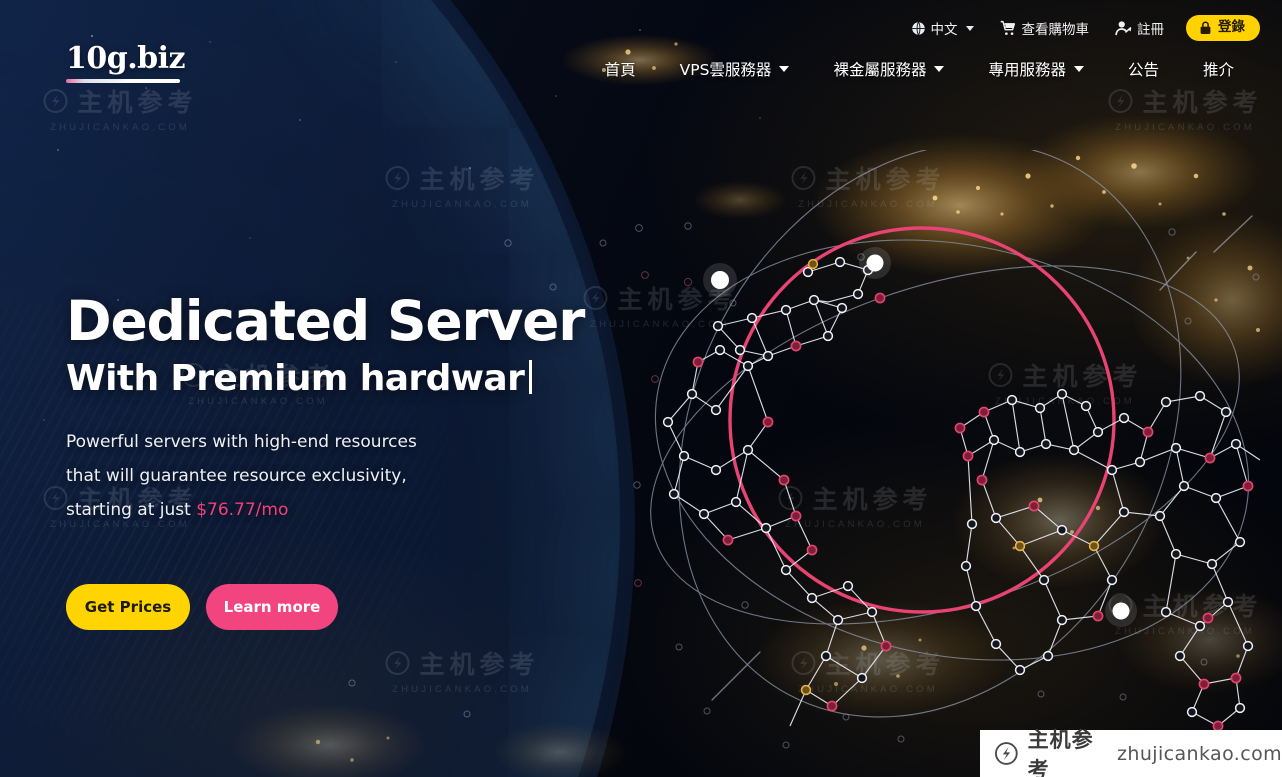 This screenshot has width=1282, height=777. What do you see at coordinates (241, 442) in the screenshot?
I see `hero-description-line-1: Powerful servers with high-end resources` at bounding box center [241, 442].